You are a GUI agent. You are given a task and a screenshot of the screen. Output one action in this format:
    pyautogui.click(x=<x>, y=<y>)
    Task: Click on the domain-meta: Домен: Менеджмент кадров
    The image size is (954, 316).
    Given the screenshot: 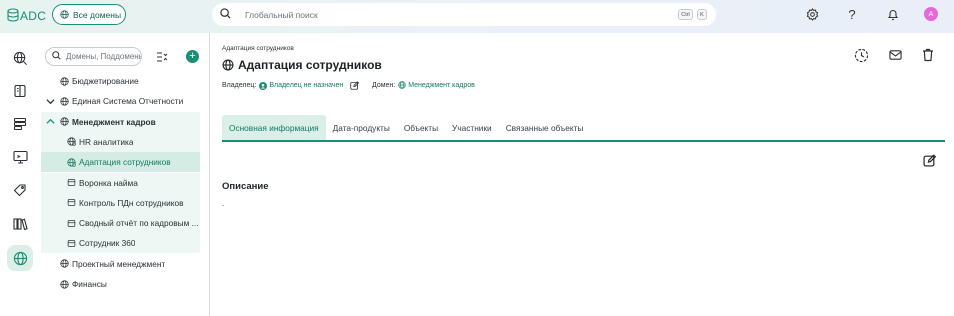 What is the action you would take?
    pyautogui.click(x=423, y=85)
    